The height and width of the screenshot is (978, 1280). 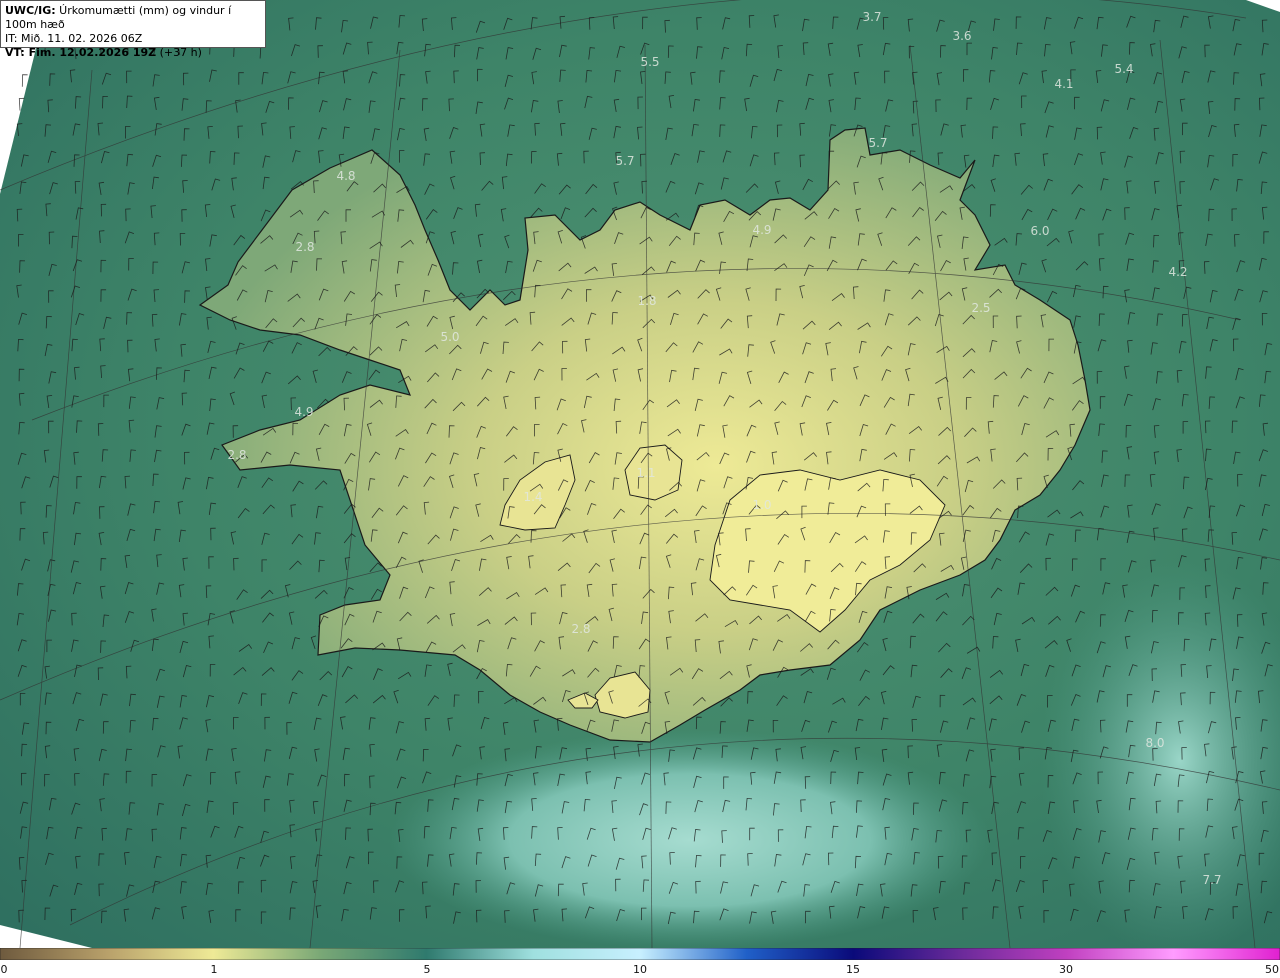 What do you see at coordinates (640, 969) in the screenshot?
I see `colorbar-tick-label: 10` at bounding box center [640, 969].